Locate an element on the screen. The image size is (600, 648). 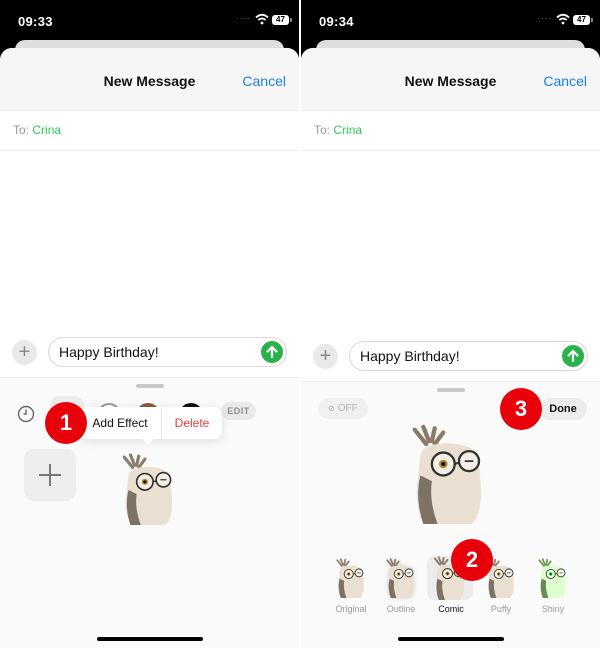
effect-outline: Outline is located at coordinates (401, 588).